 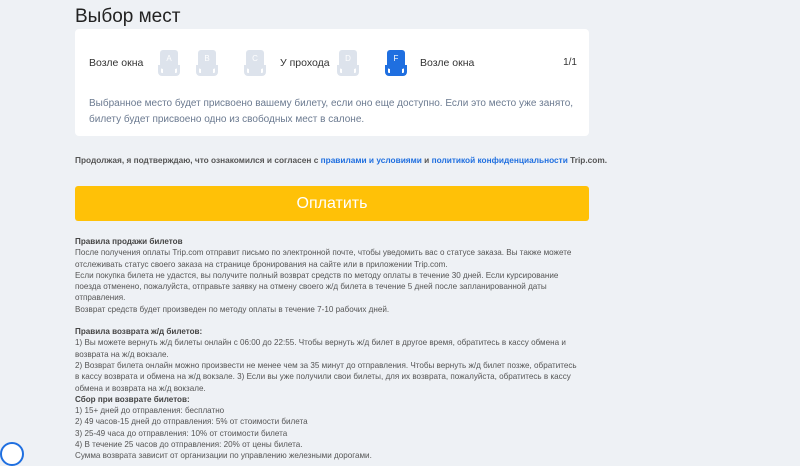 What do you see at coordinates (255, 64) in the screenshot?
I see `seat-c: C` at bounding box center [255, 64].